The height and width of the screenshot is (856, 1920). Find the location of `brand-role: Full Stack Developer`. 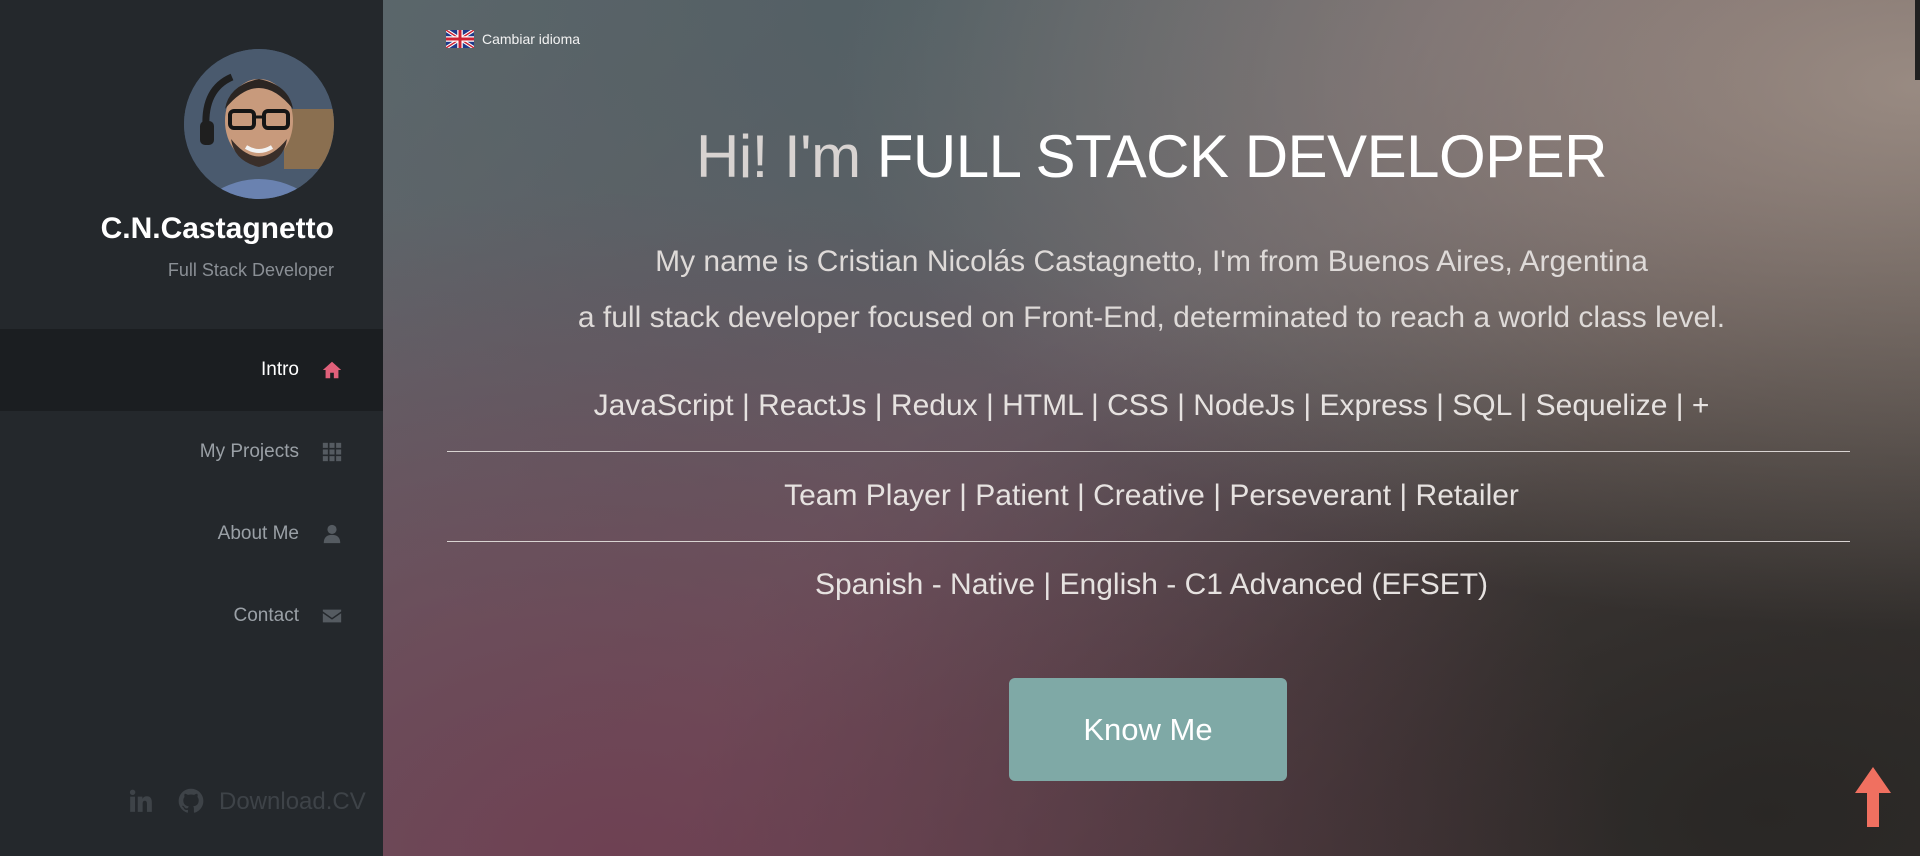

brand-role: Full Stack Developer is located at coordinates (250, 270).